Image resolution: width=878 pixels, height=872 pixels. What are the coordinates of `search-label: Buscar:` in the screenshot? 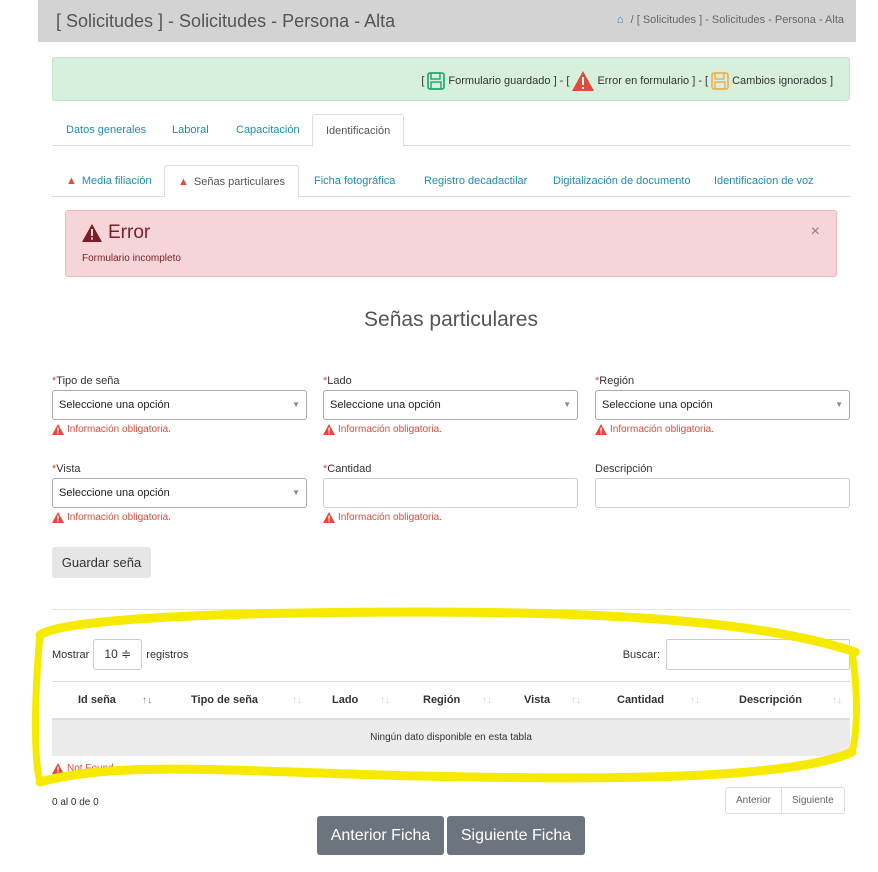 It's located at (641, 654).